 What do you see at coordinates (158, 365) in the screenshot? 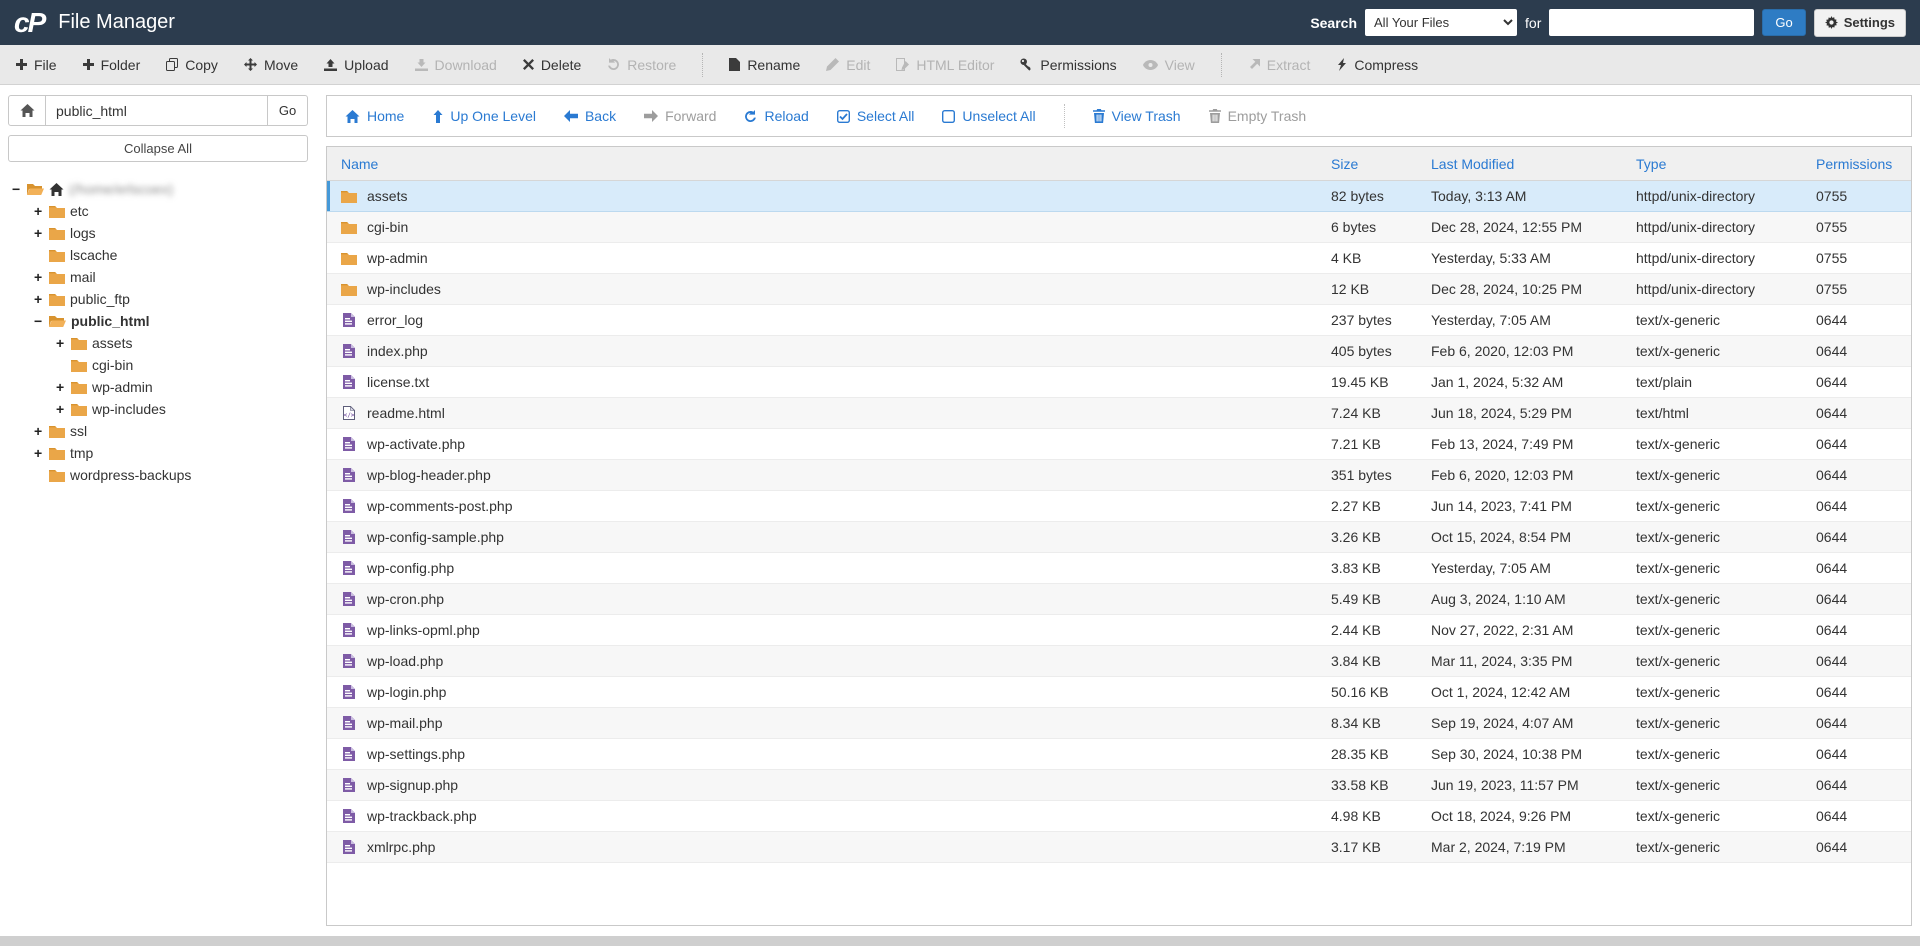
I see `tree-item-cgi-bin: cgi-bin` at bounding box center [158, 365].